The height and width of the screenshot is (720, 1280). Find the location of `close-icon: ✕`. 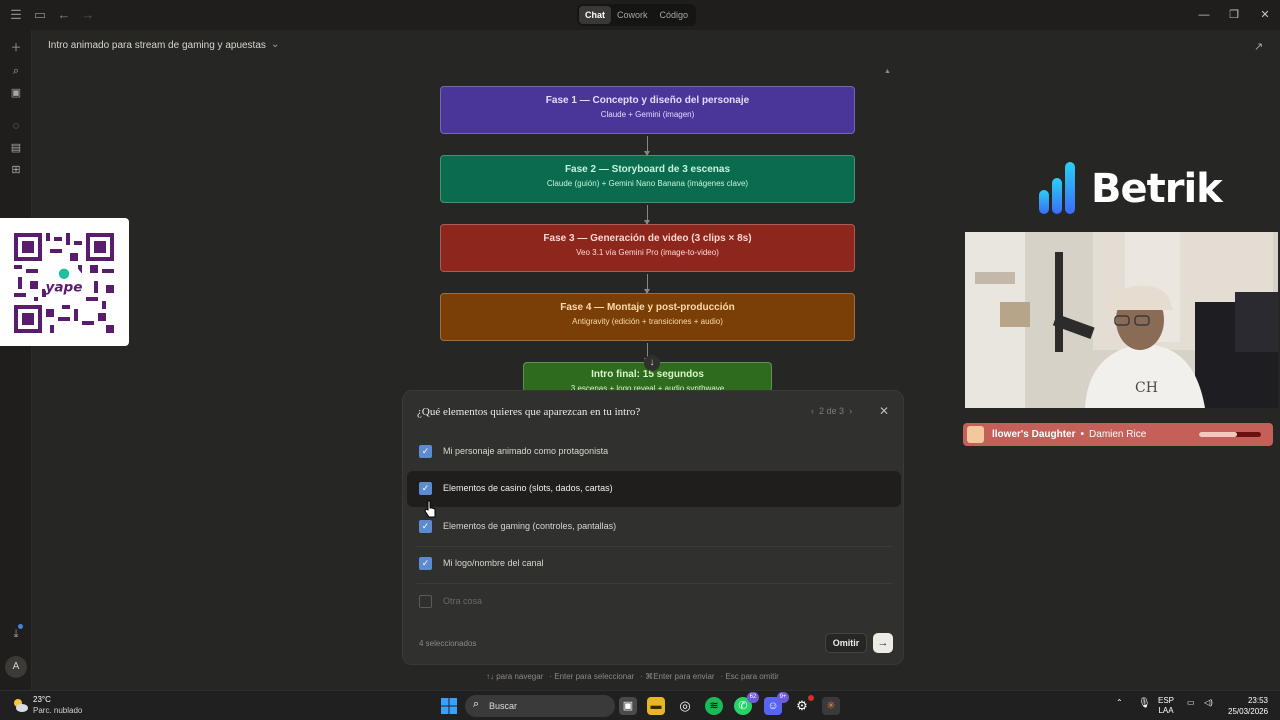

close-icon: ✕ is located at coordinates (884, 411).